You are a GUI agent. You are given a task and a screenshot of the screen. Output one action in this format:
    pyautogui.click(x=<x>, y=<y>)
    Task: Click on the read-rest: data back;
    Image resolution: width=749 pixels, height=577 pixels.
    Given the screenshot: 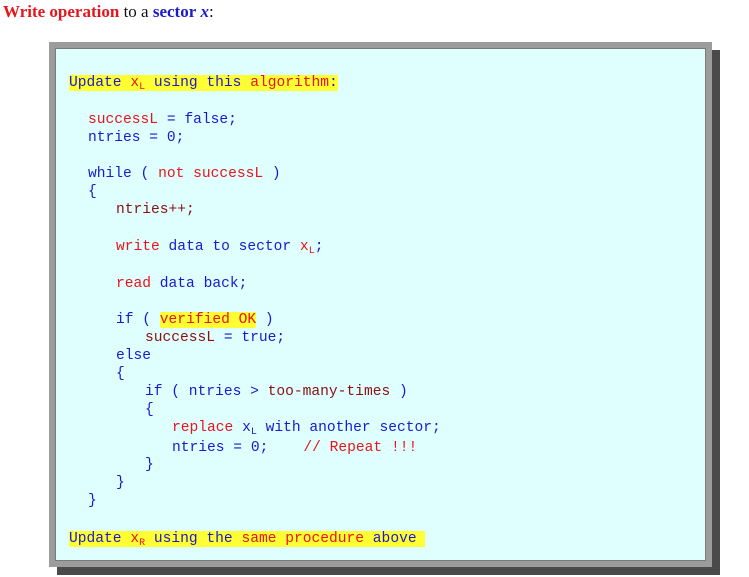 What is the action you would take?
    pyautogui.click(x=199, y=284)
    